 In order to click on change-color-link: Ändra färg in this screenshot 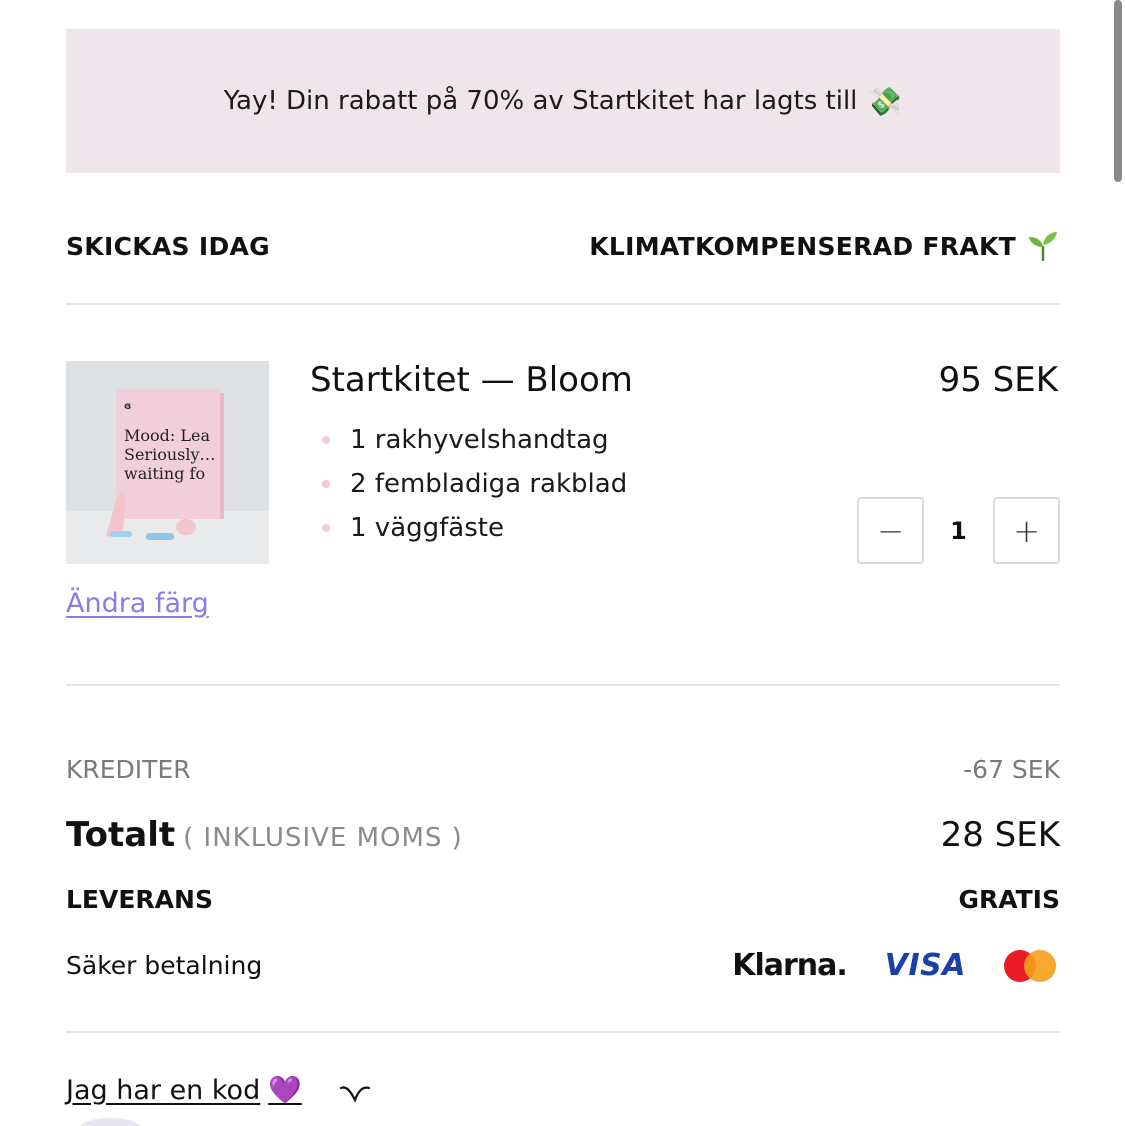, I will do `click(137, 603)`.